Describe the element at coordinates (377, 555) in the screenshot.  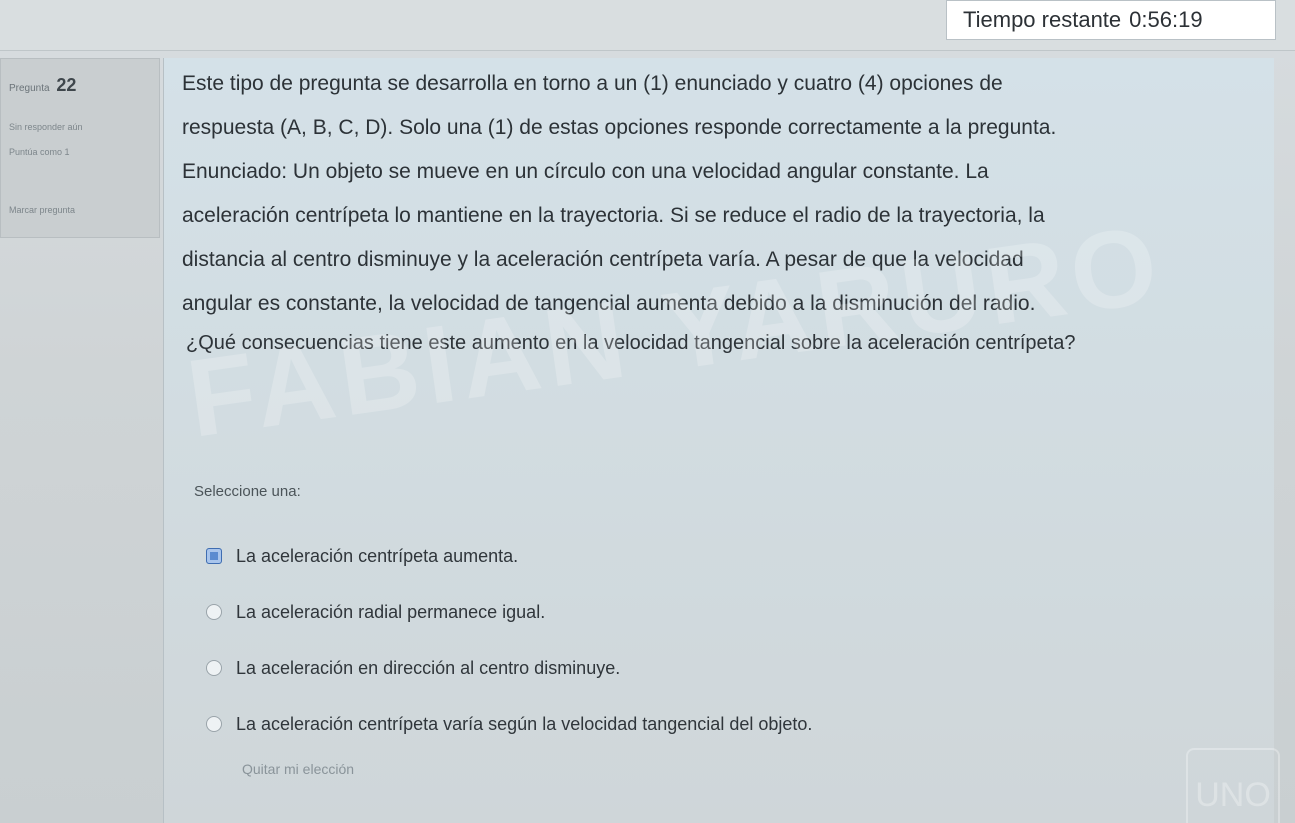
I see `answer-option-text: La aceleración centrípeta aumenta.` at that location.